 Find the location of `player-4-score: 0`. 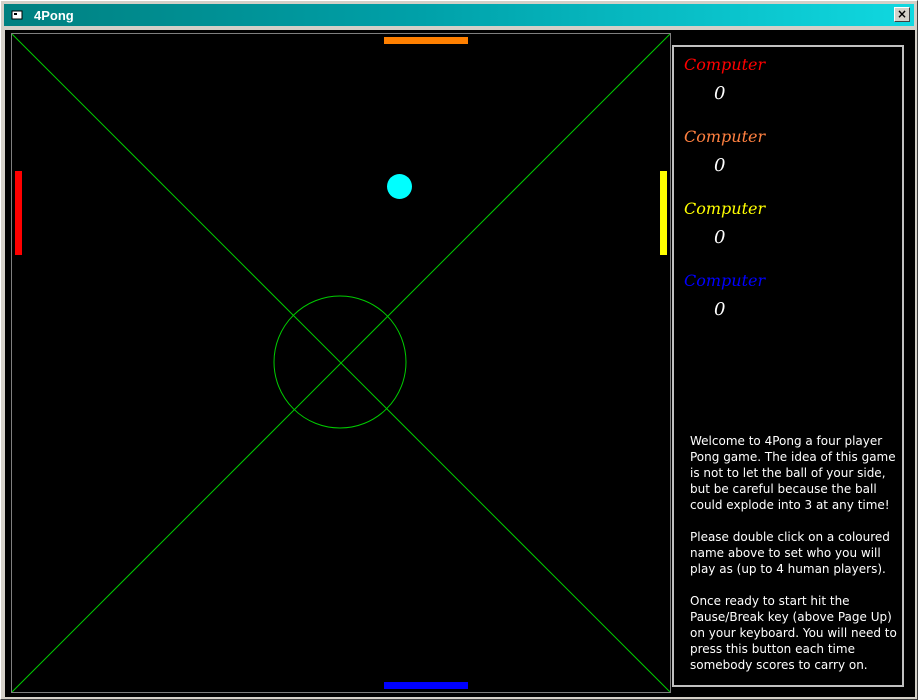

player-4-score: 0 is located at coordinates (720, 309).